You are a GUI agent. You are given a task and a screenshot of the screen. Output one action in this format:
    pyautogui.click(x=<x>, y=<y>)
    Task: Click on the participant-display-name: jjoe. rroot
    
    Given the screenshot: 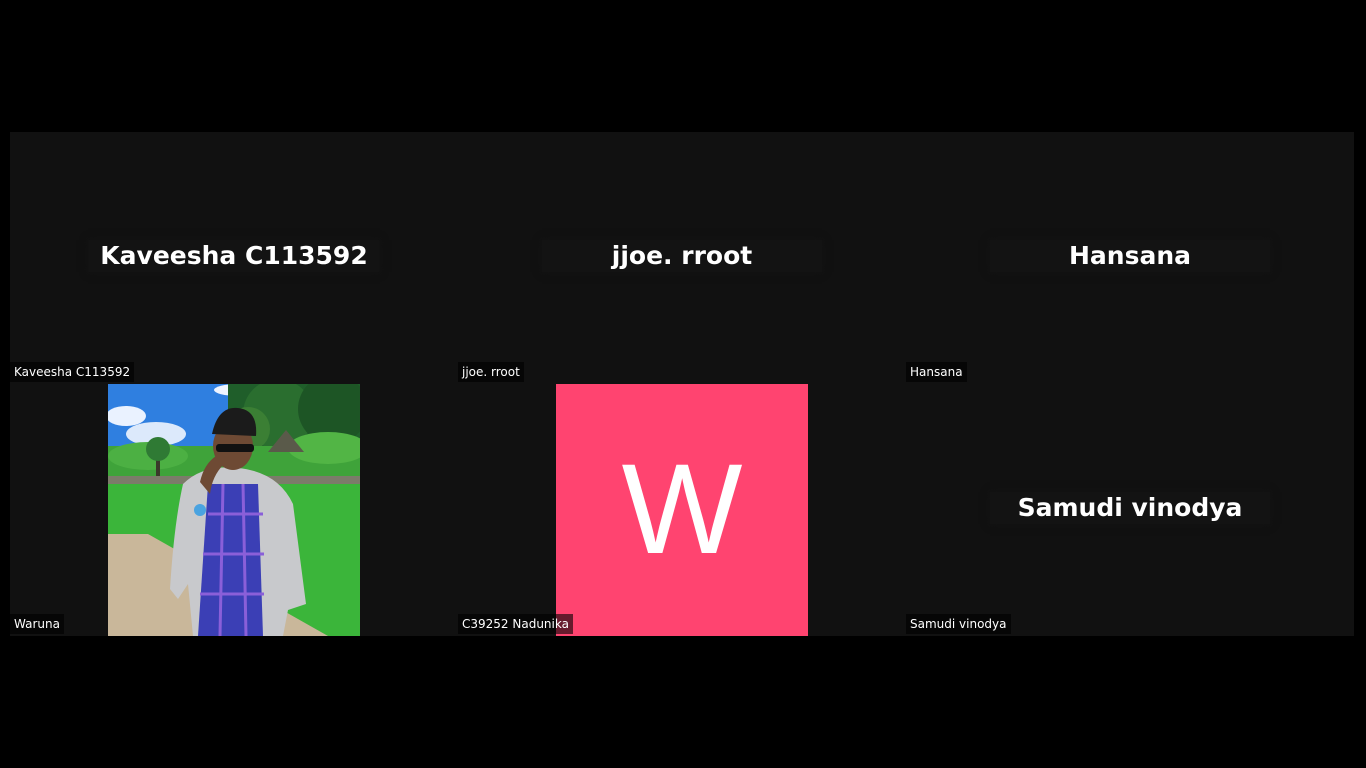 What is the action you would take?
    pyautogui.click(x=682, y=256)
    